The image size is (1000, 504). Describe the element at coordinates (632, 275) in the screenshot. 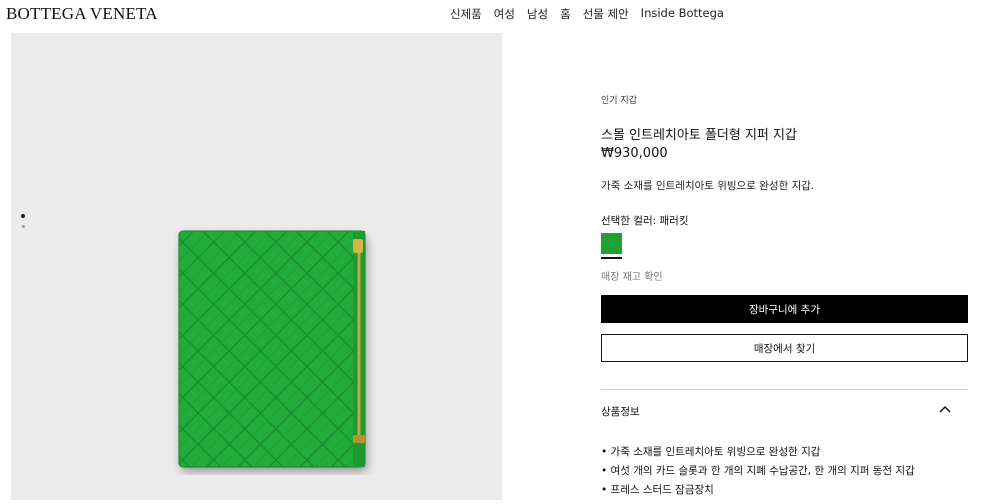

I see `check-store-stock-link: 매장 재고 확인` at that location.